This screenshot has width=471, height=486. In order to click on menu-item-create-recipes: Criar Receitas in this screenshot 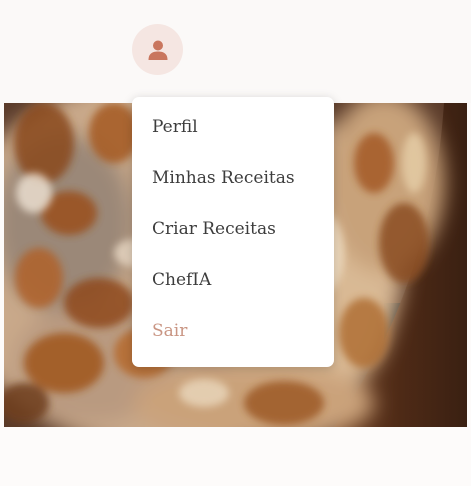, I will do `click(233, 236)`.